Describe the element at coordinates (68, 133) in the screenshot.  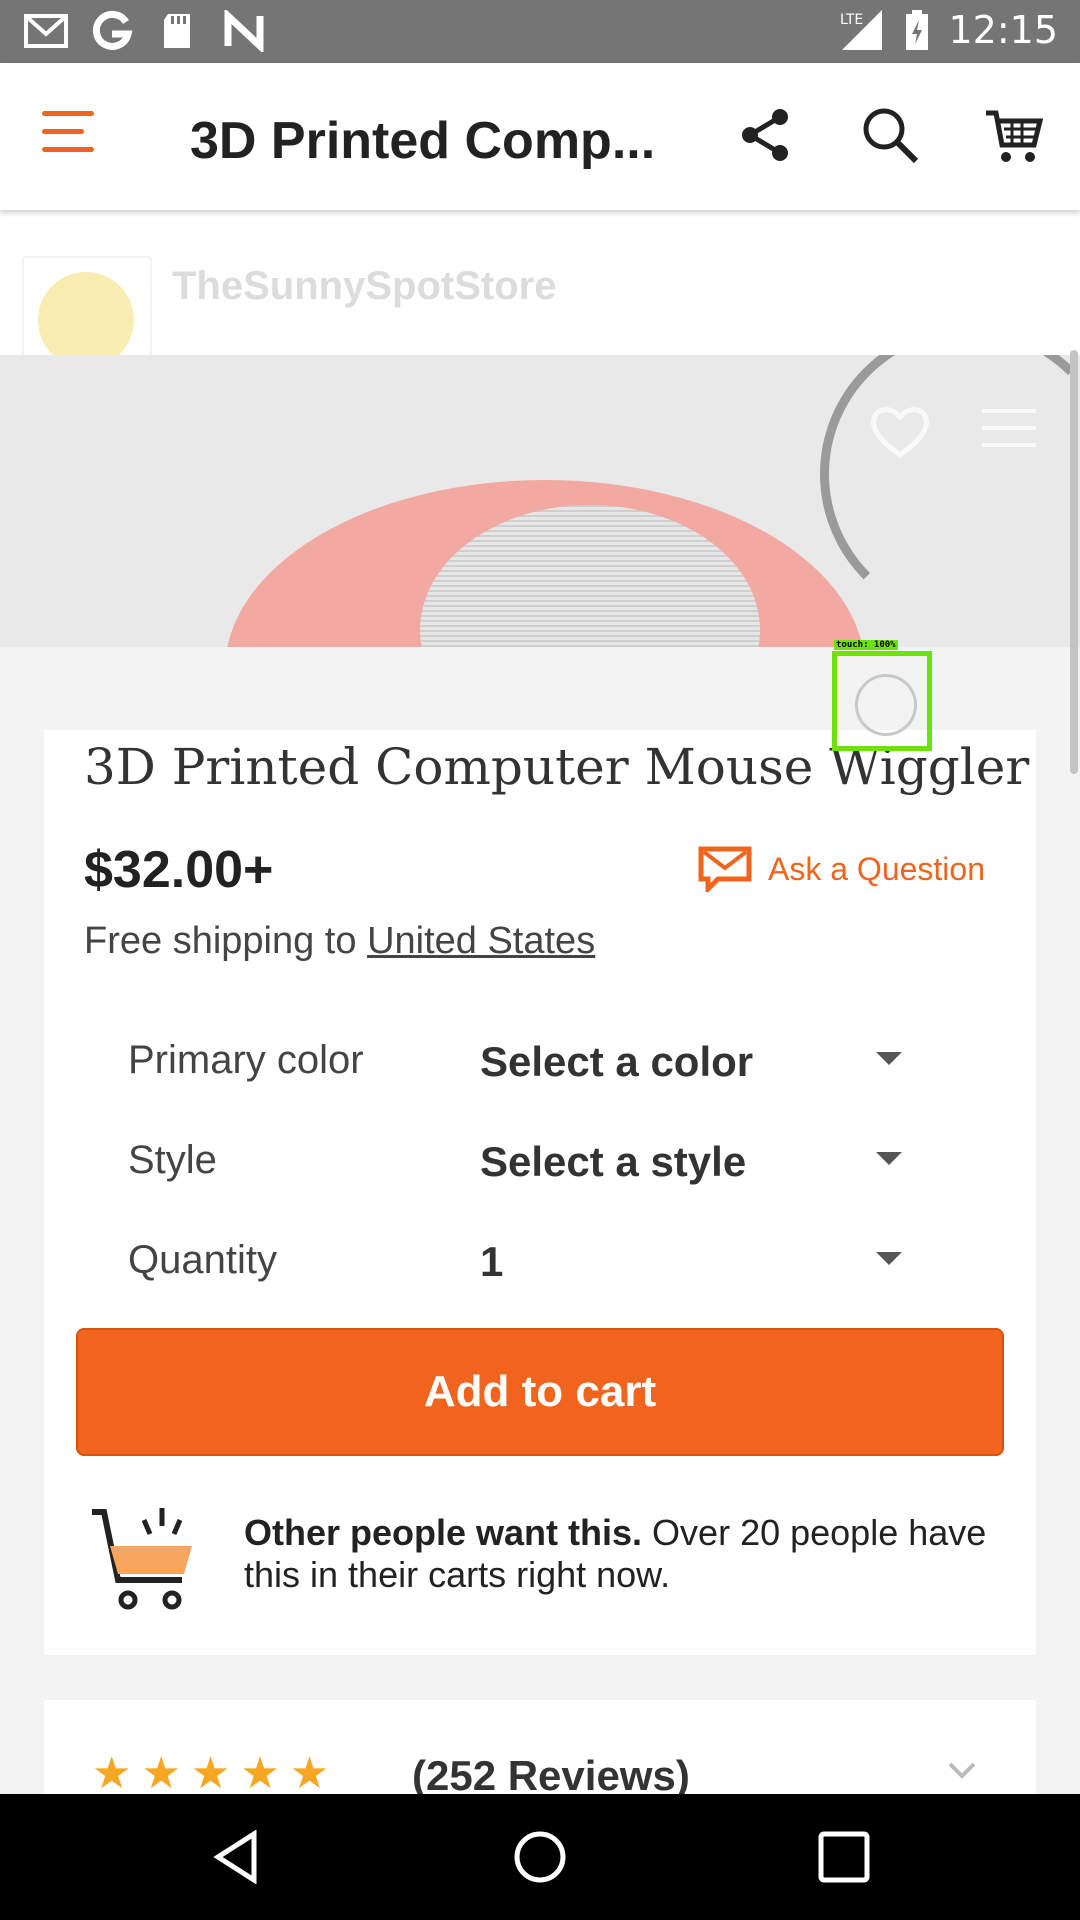
I see `menu-button` at that location.